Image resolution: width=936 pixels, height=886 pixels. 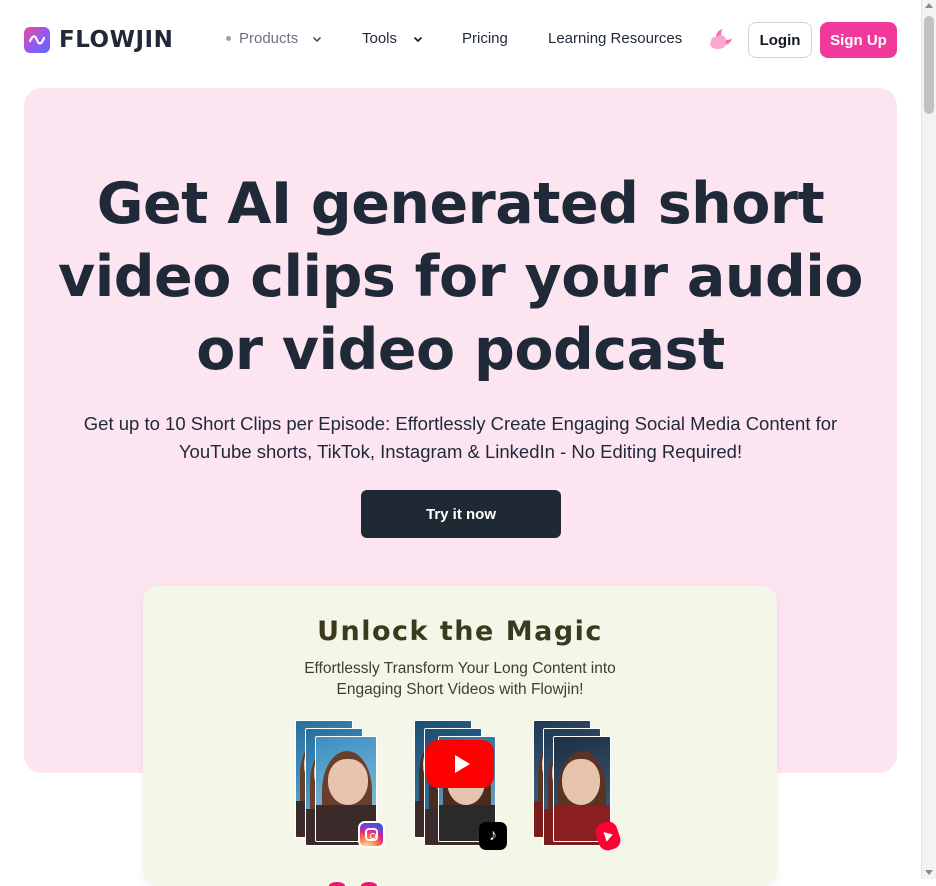 What do you see at coordinates (371, 834) in the screenshot?
I see `instagram-icon` at bounding box center [371, 834].